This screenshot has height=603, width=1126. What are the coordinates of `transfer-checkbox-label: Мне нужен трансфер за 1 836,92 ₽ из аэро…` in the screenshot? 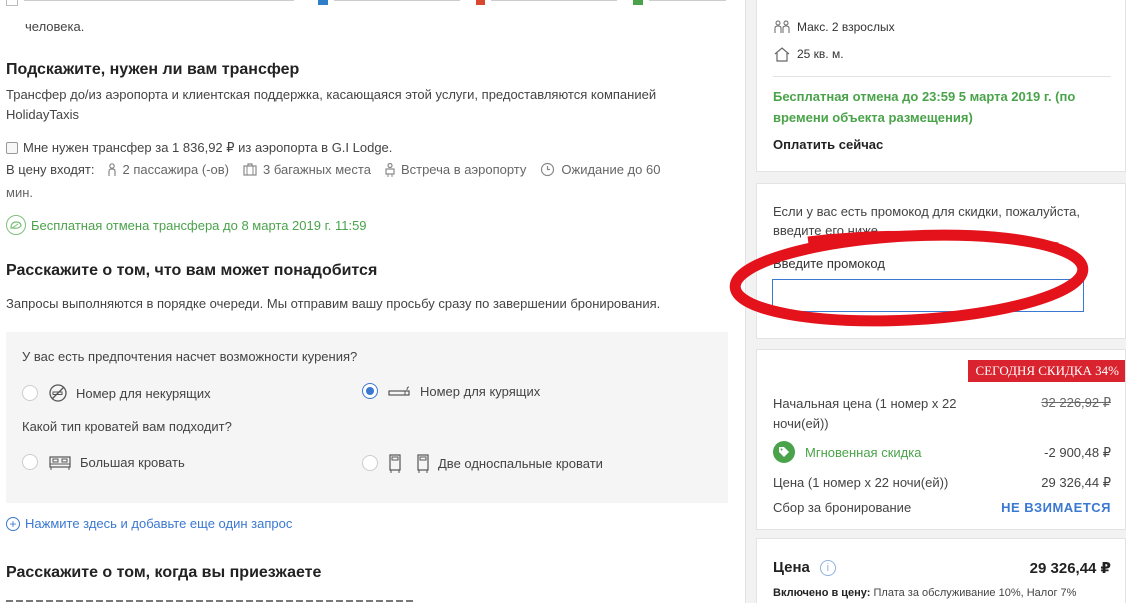 It's located at (208, 147).